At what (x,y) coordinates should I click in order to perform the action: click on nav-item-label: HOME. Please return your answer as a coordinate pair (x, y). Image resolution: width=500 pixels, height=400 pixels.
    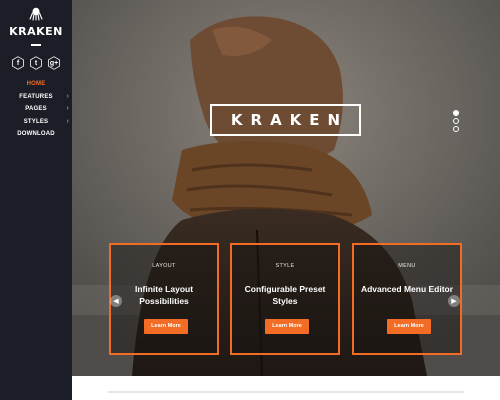
    Looking at the image, I should click on (36, 84).